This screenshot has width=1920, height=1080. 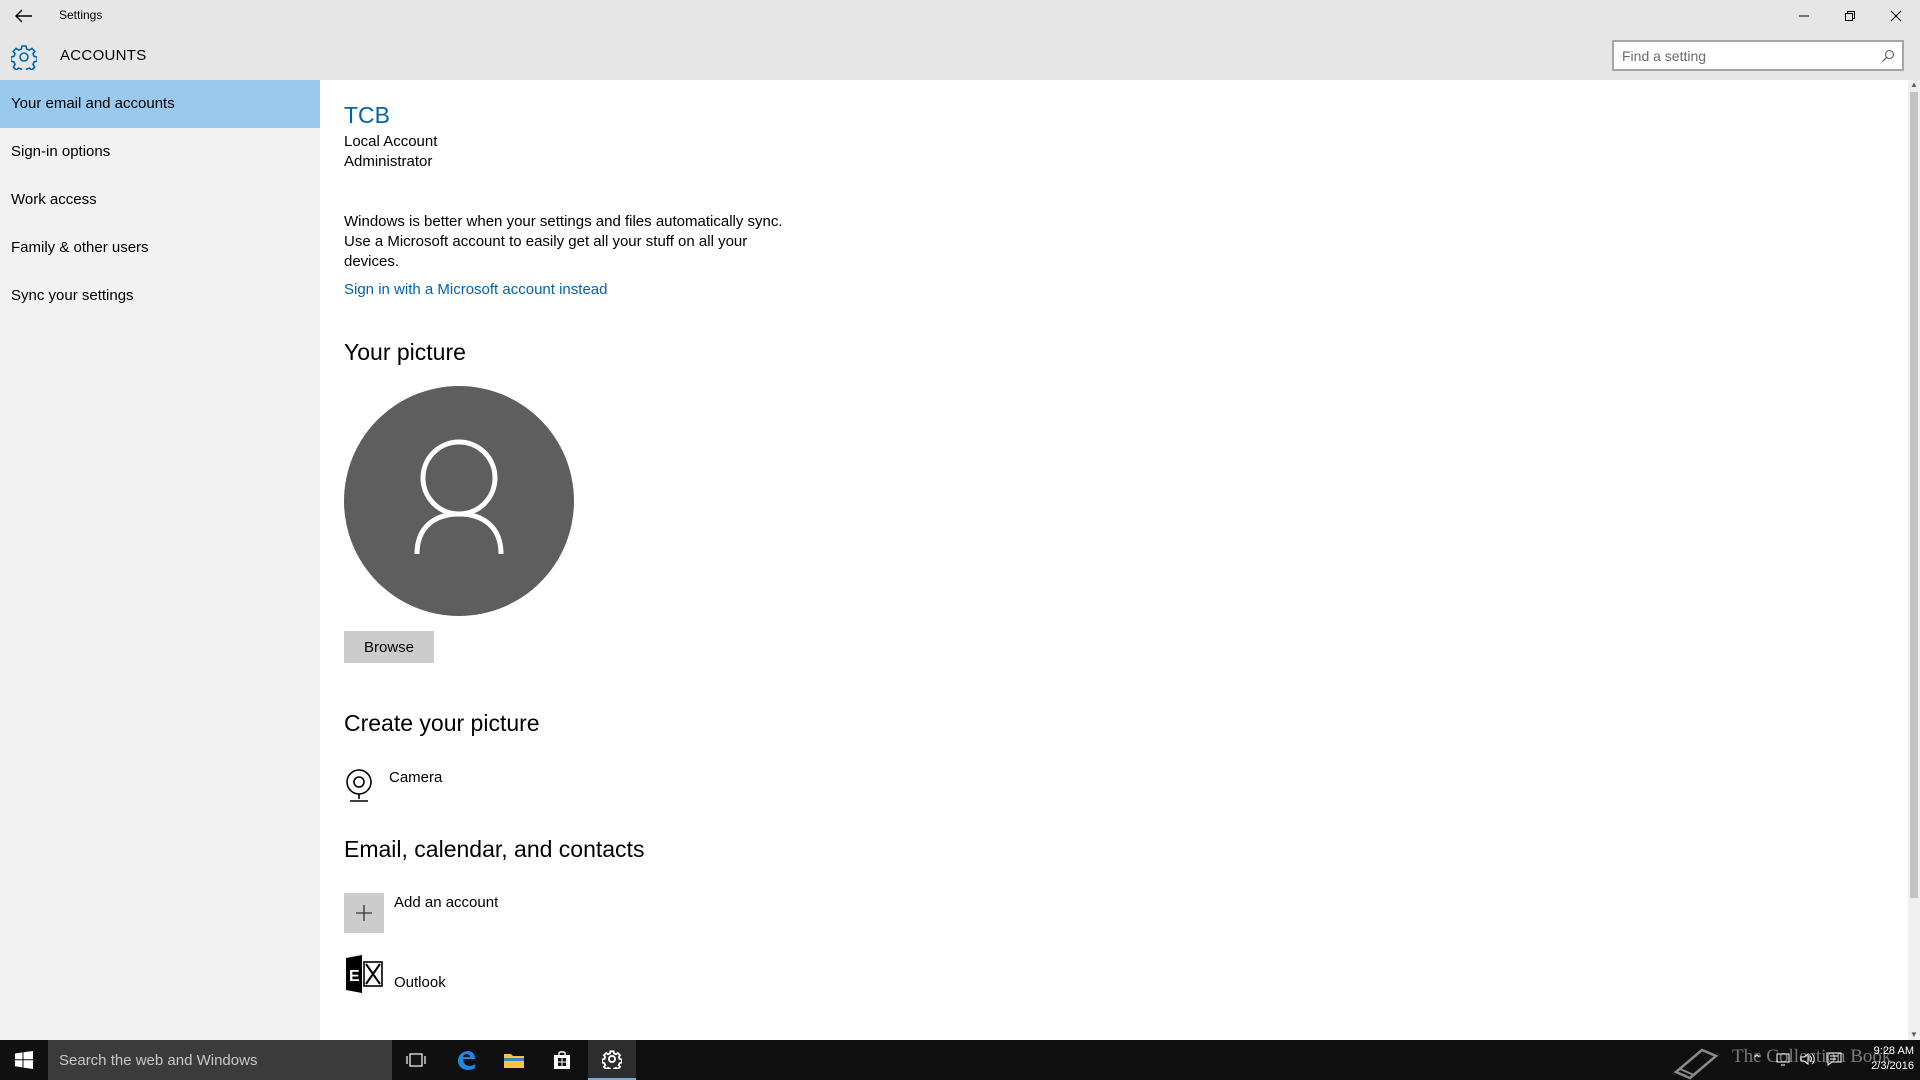 What do you see at coordinates (391, 141) in the screenshot?
I see `account-type: Local Account` at bounding box center [391, 141].